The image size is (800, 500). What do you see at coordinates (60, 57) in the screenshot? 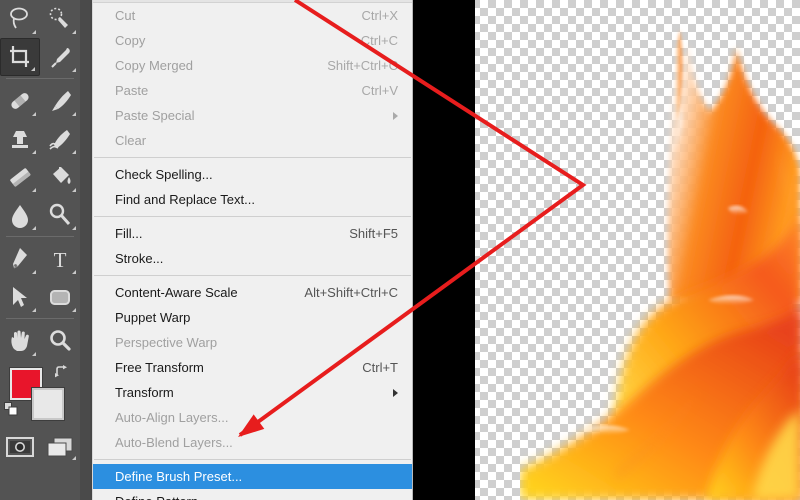
I see `tool-eyedropper` at bounding box center [60, 57].